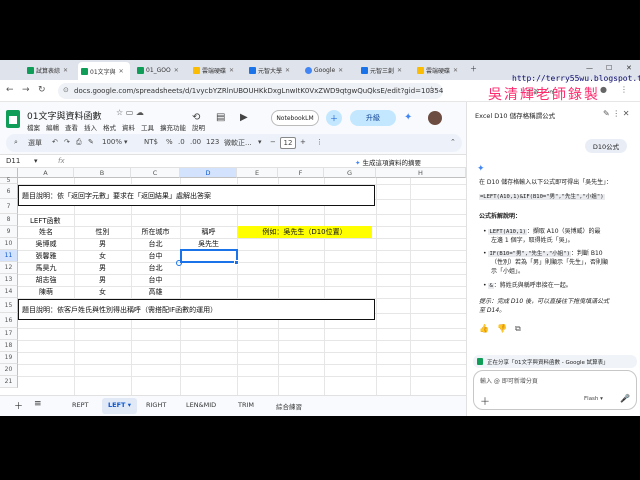 The height and width of the screenshot is (480, 640). I want to click on print-icon: ⎙, so click(79, 142).